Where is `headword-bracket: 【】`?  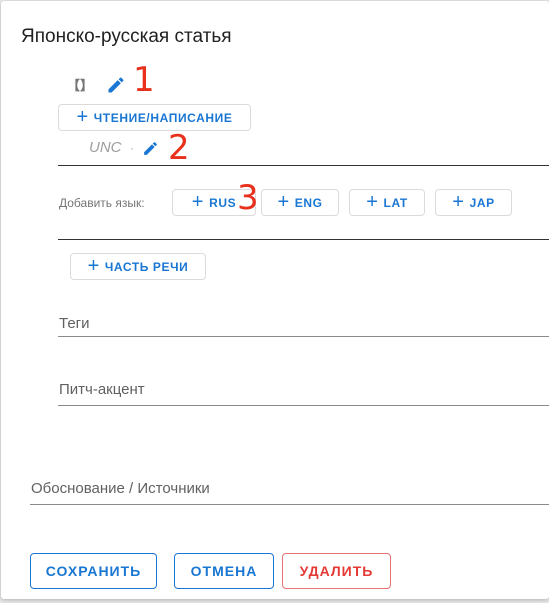 headword-bracket: 【】 is located at coordinates (80, 85).